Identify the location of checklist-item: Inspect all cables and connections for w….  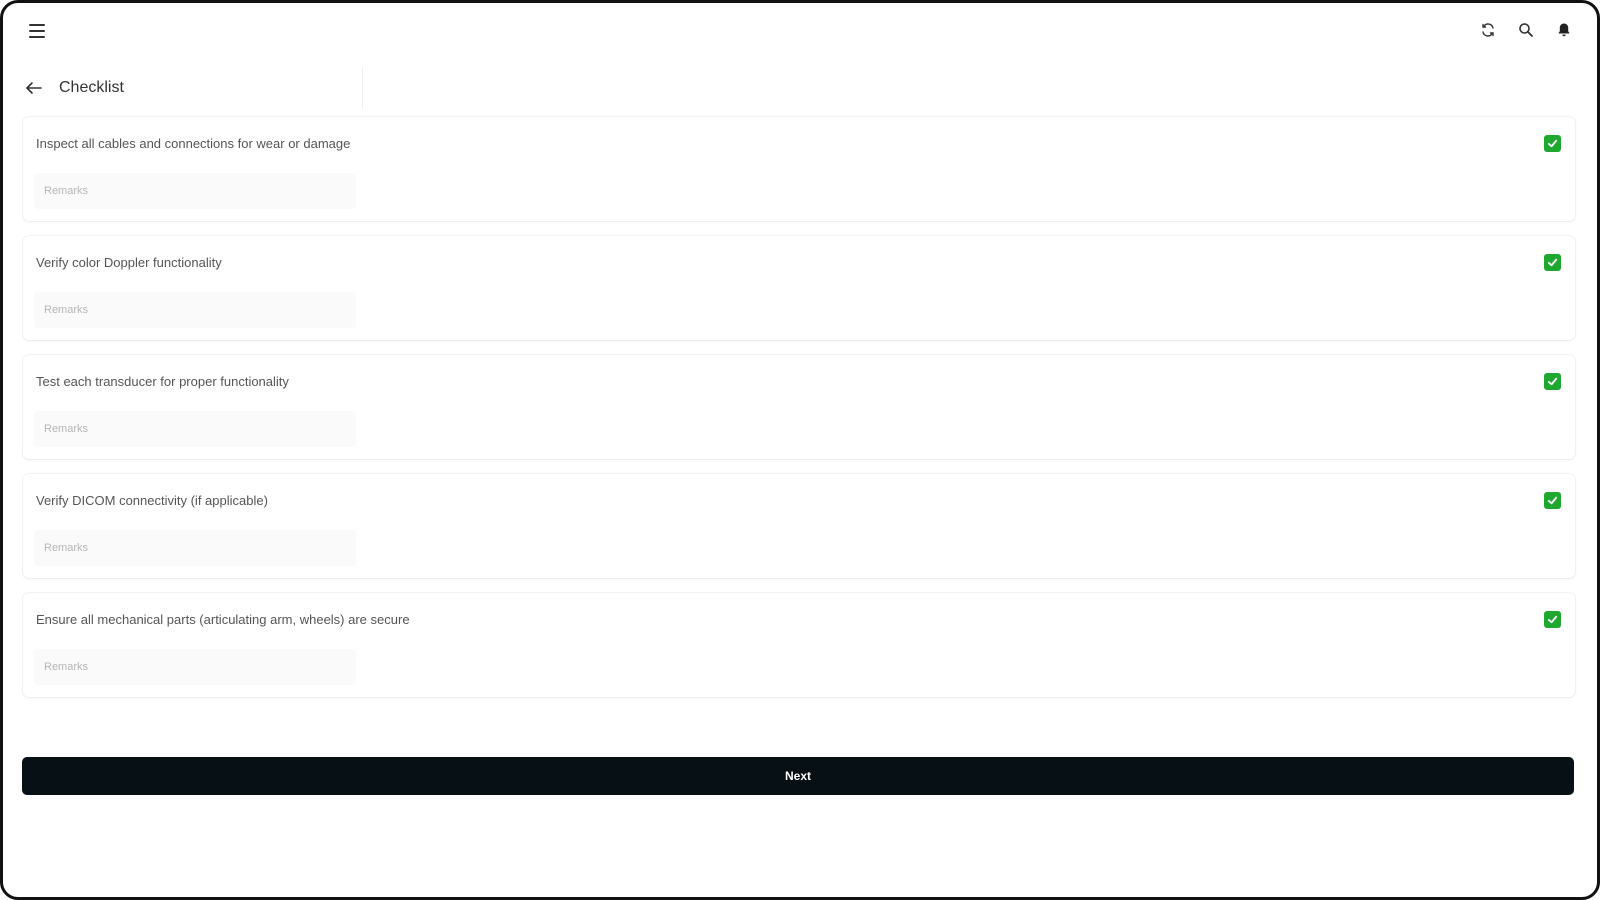
(799, 169).